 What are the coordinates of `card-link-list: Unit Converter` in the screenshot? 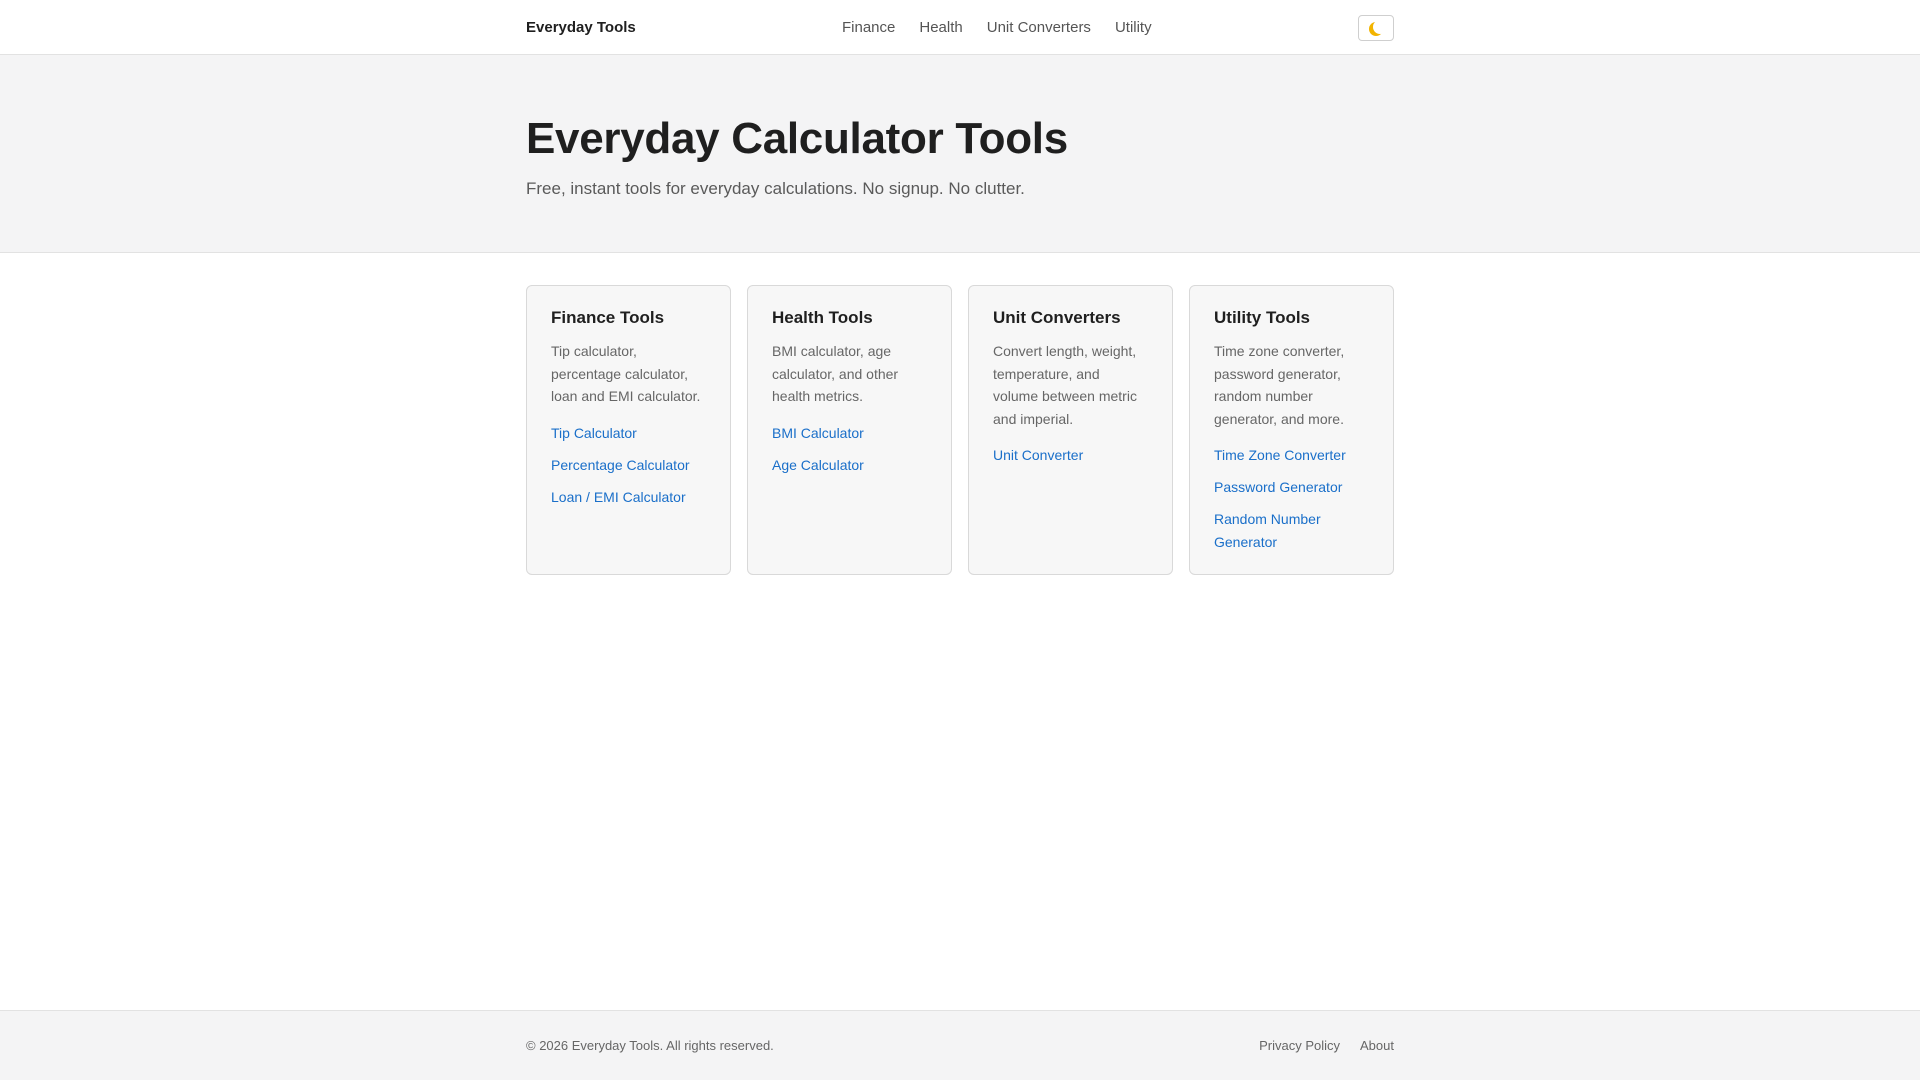 It's located at (1070, 455).